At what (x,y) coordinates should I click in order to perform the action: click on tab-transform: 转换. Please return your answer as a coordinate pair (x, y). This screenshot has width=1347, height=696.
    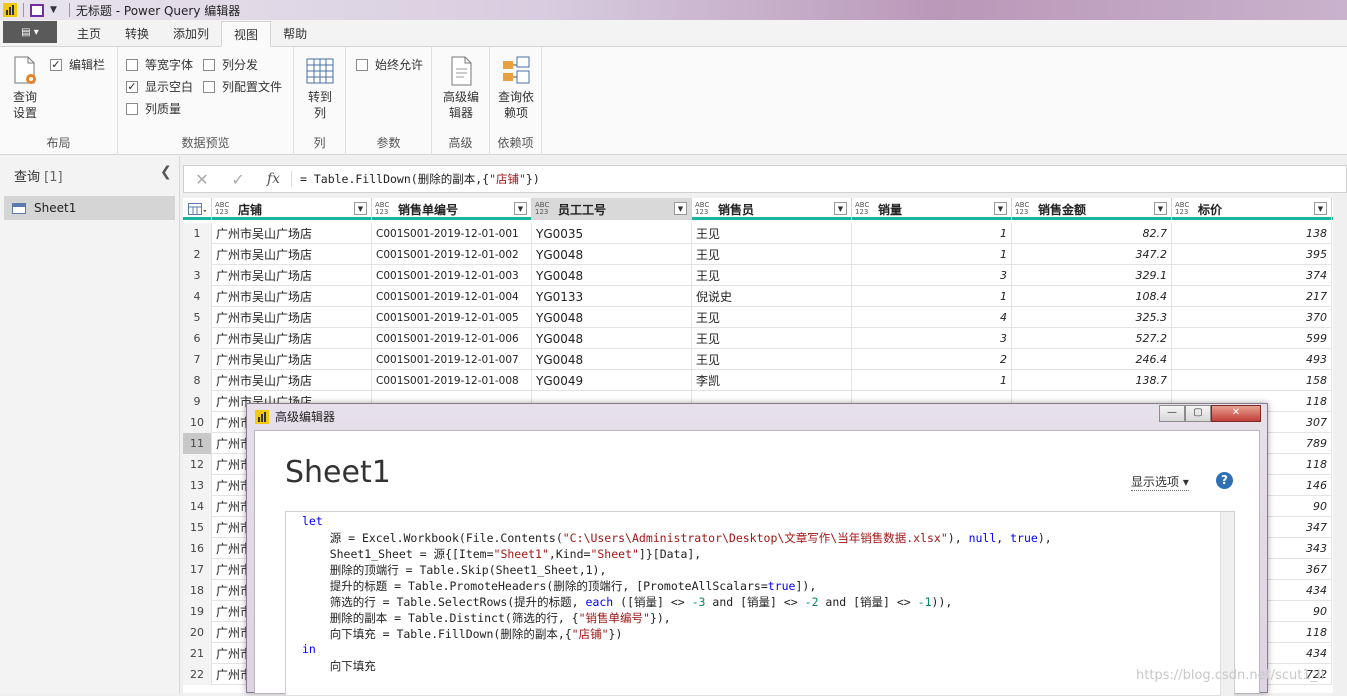
    Looking at the image, I should click on (137, 33).